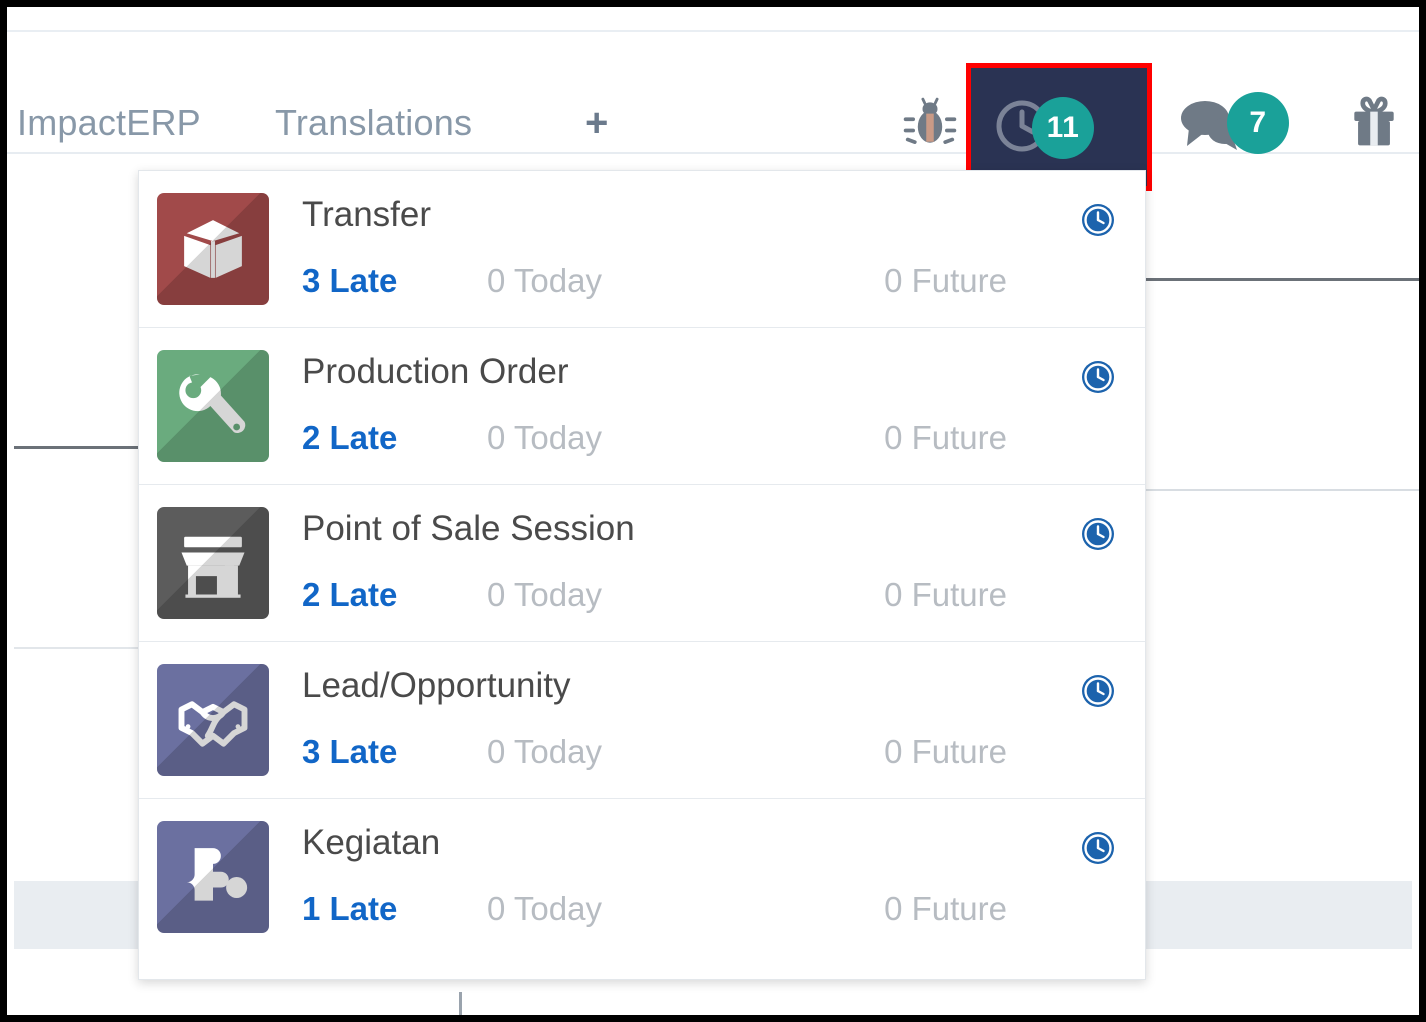  What do you see at coordinates (371, 842) in the screenshot?
I see `activity-item-title: Kegiatan` at bounding box center [371, 842].